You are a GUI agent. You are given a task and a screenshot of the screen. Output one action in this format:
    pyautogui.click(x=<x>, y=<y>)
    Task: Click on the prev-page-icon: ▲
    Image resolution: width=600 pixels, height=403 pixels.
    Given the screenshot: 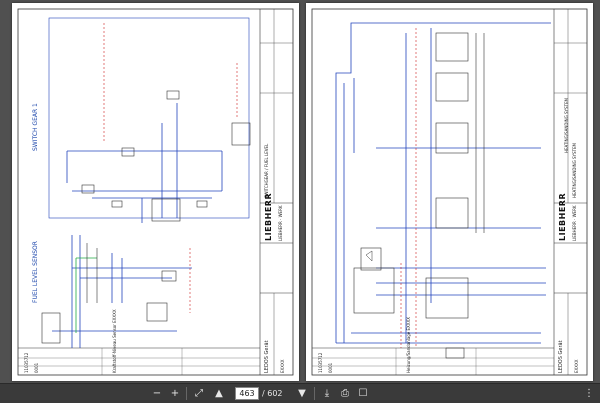 What is the action you would take?
    pyautogui.click(x=219, y=393)
    